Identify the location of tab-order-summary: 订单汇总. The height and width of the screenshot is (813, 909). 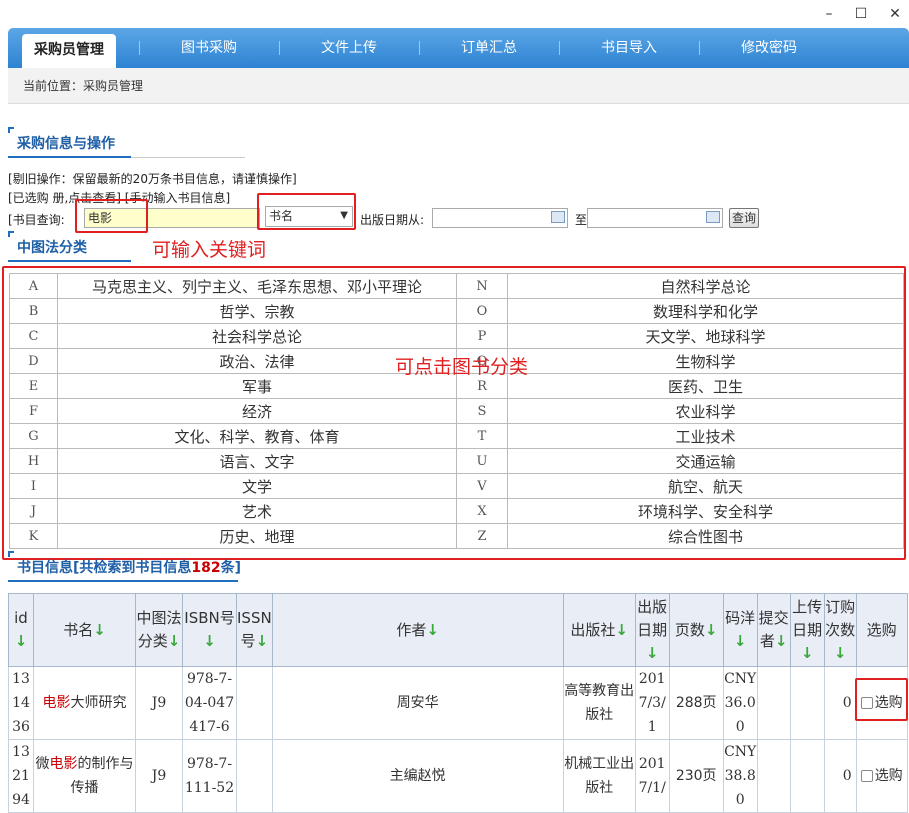
(489, 48).